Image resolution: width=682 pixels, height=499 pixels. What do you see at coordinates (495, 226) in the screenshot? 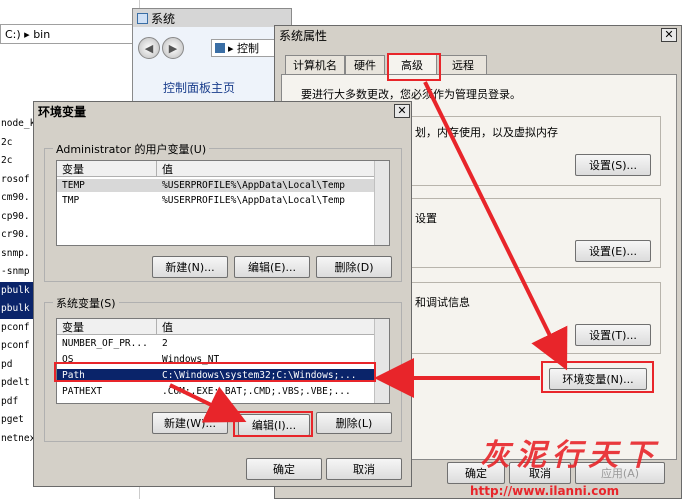
I see `arrow-tab-to-env` at bounding box center [495, 226].